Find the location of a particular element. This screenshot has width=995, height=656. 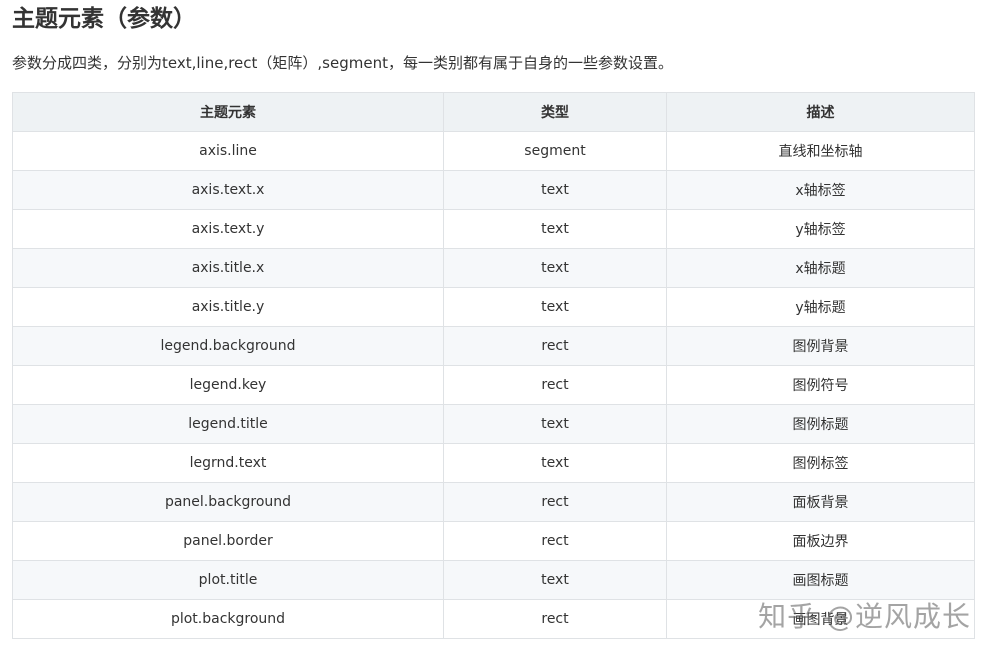

table-header-row: 主题元素 类型 描述 is located at coordinates (493, 112).